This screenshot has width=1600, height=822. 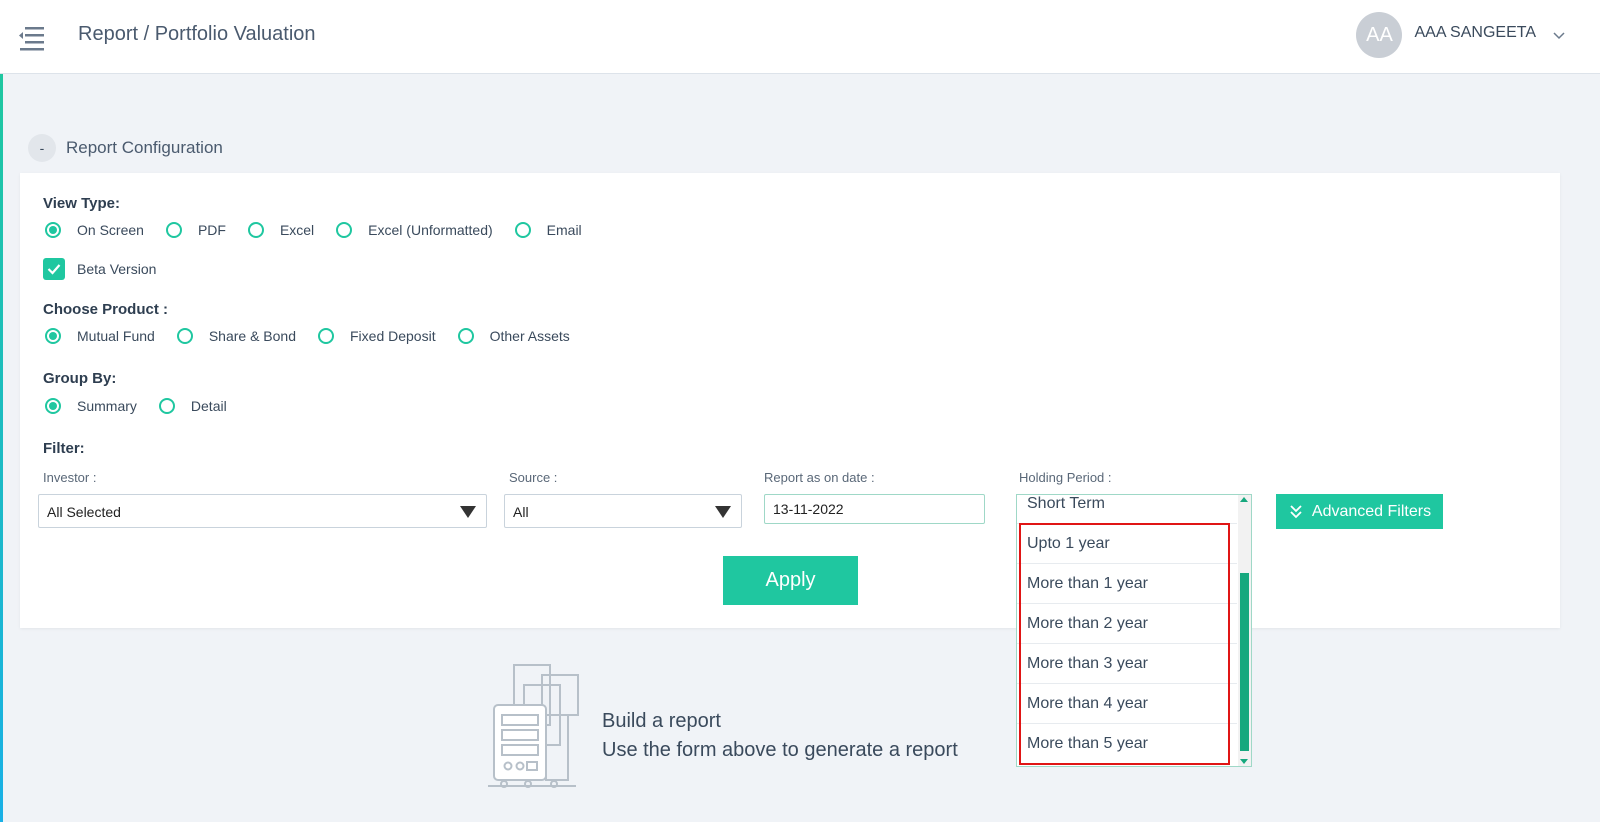 What do you see at coordinates (106, 309) in the screenshot?
I see `choose-product-label: Choose Product :` at bounding box center [106, 309].